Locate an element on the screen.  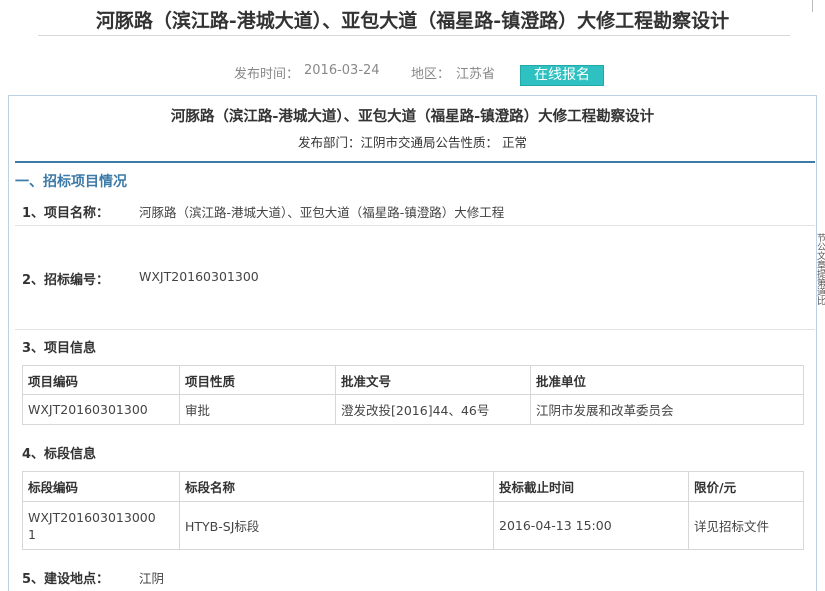
side-truncated-text: 节公文章提第道比 is located at coordinates (820, 269).